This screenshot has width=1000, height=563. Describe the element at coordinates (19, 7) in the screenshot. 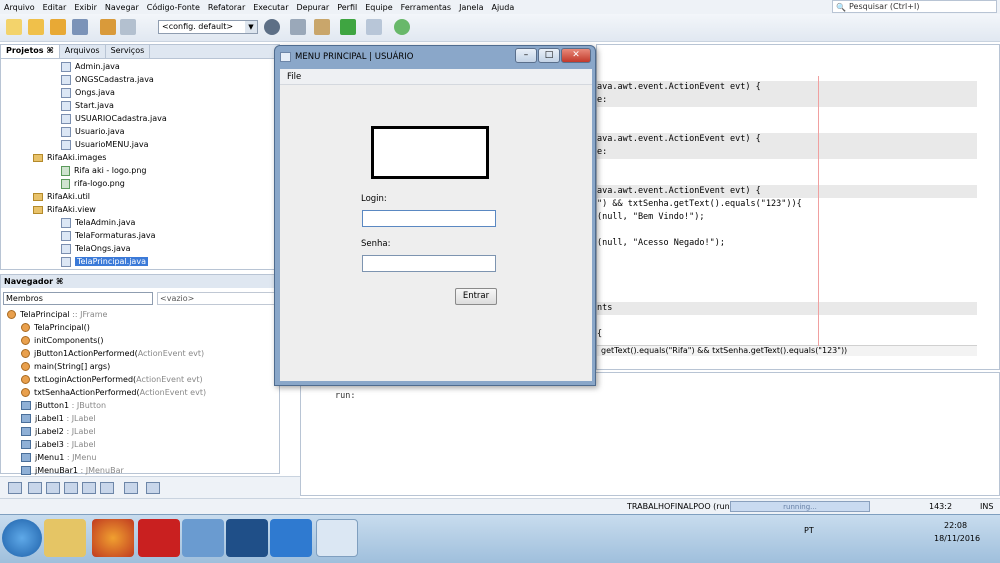

I see `menu-item: Arquivo` at that location.